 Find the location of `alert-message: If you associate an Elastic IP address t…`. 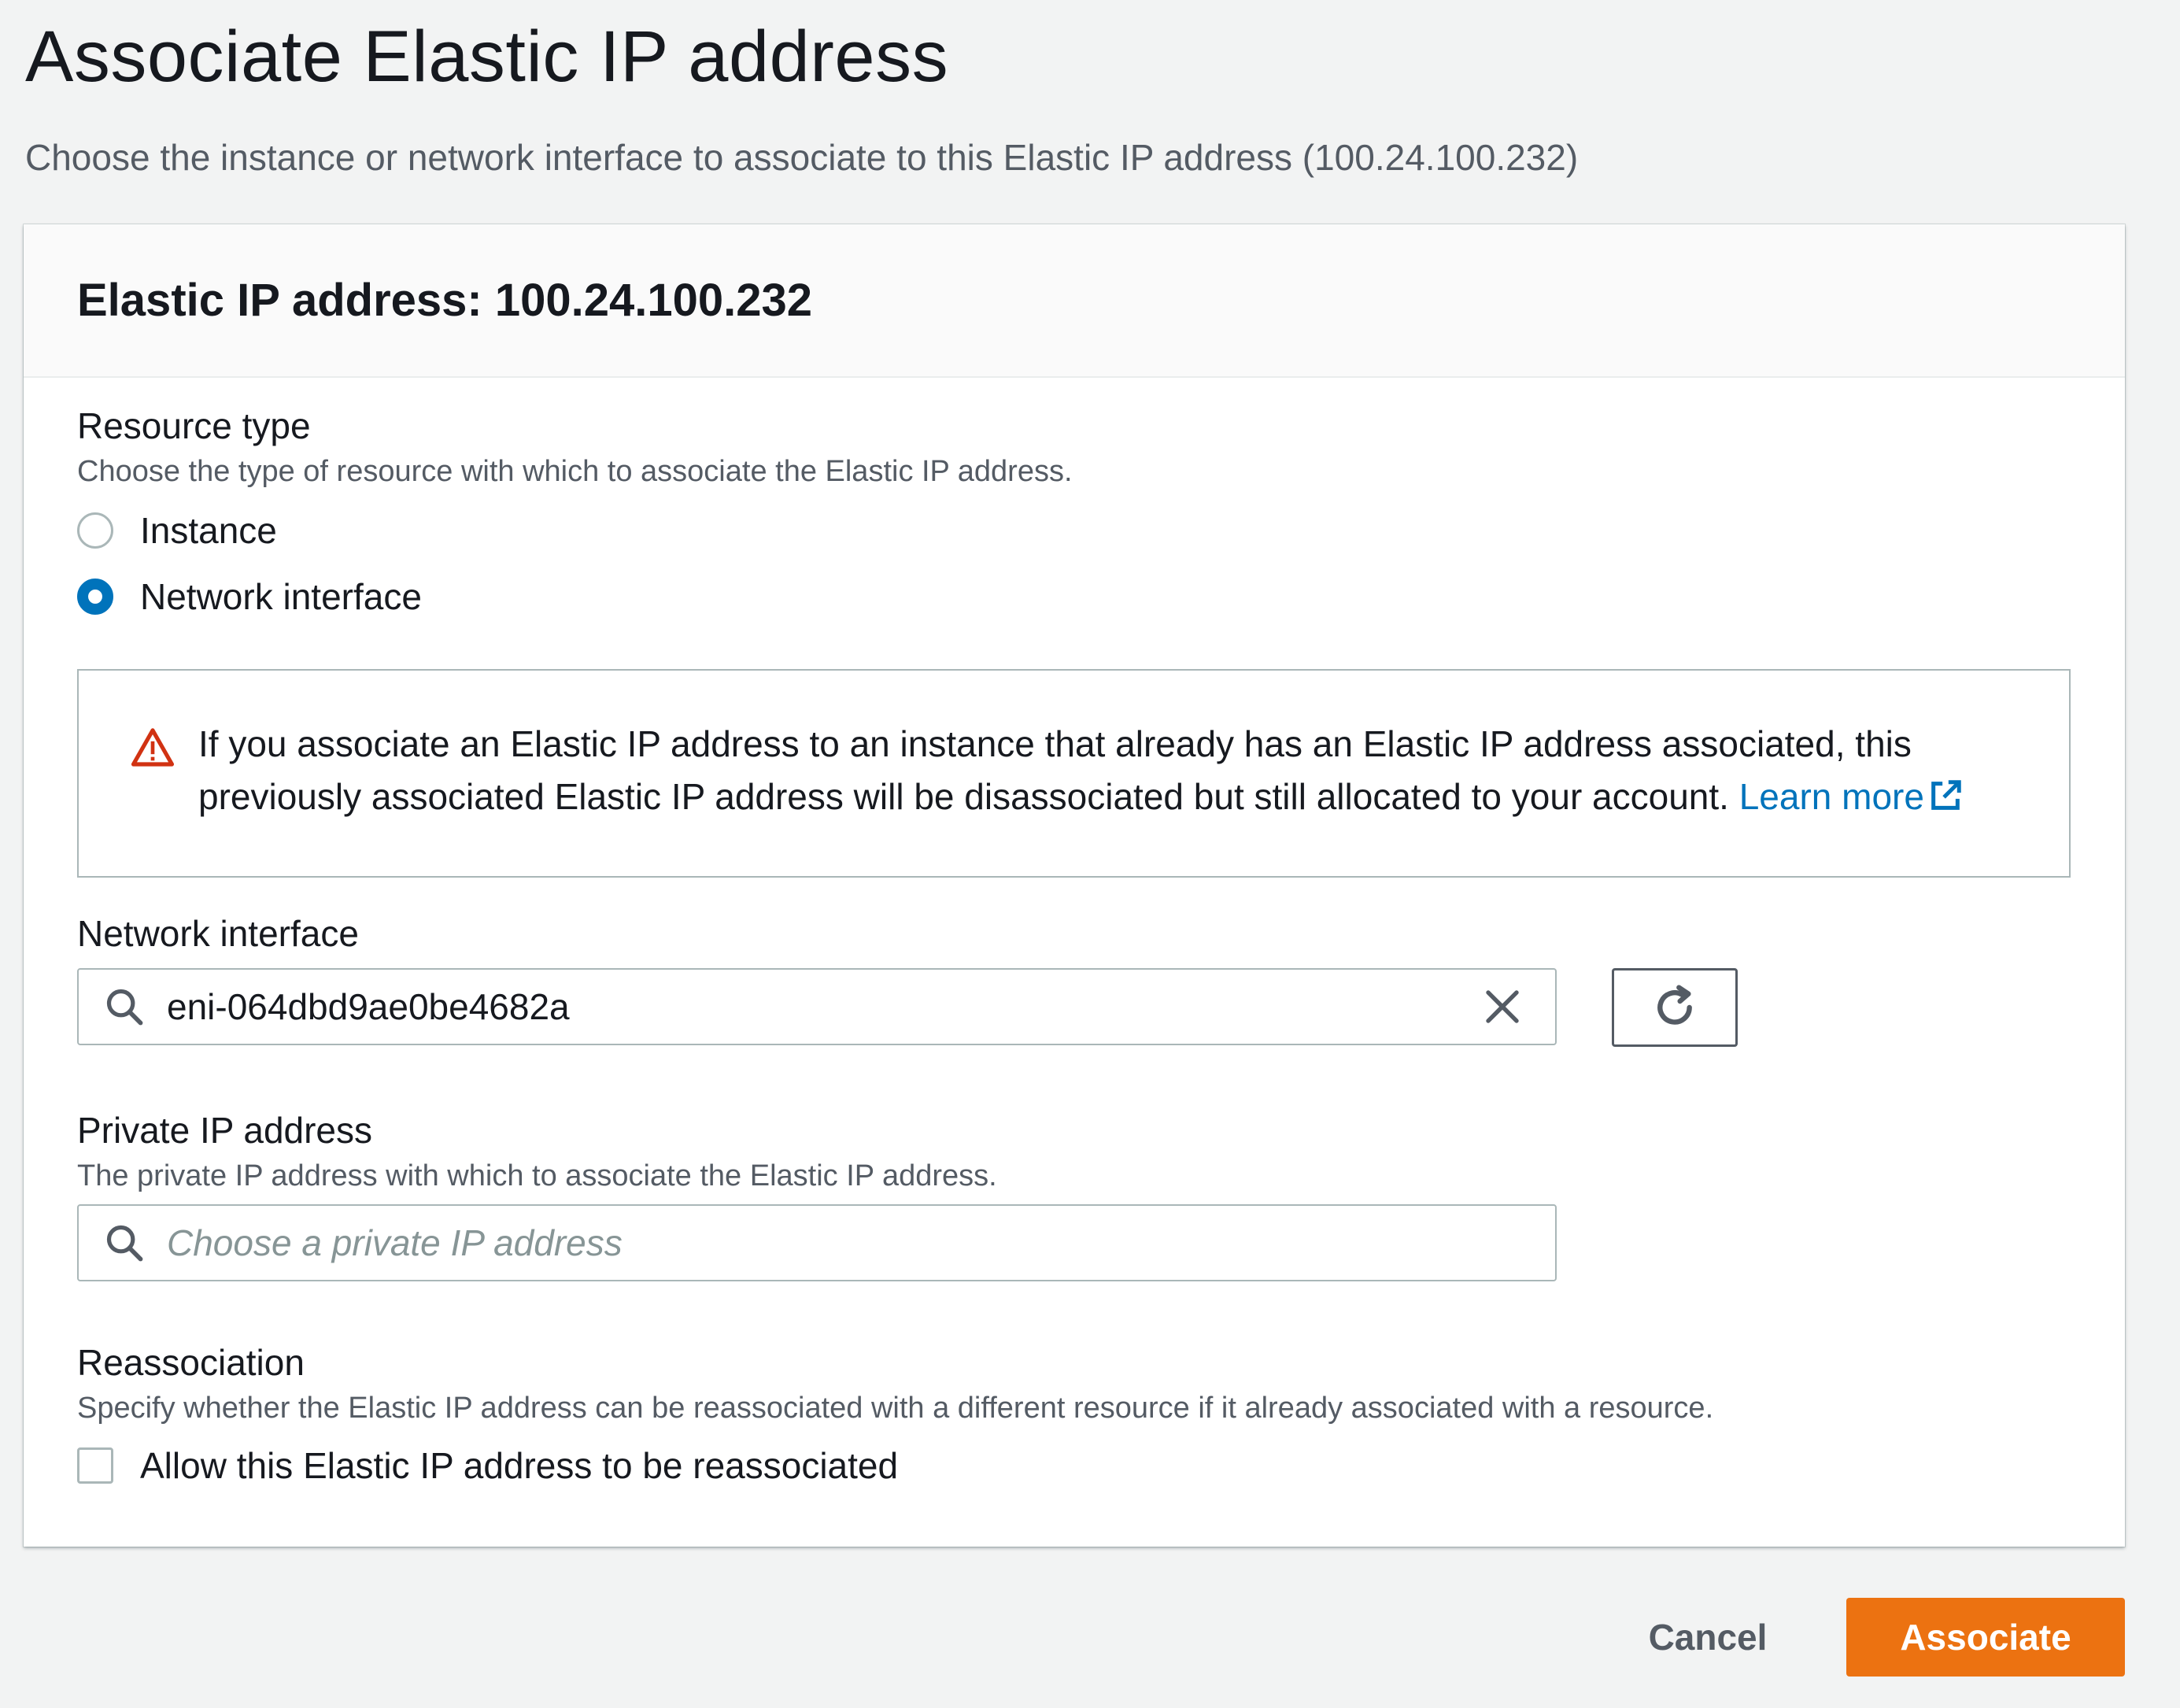

alert-message: If you associate an Elastic IP address t… is located at coordinates (1055, 770).